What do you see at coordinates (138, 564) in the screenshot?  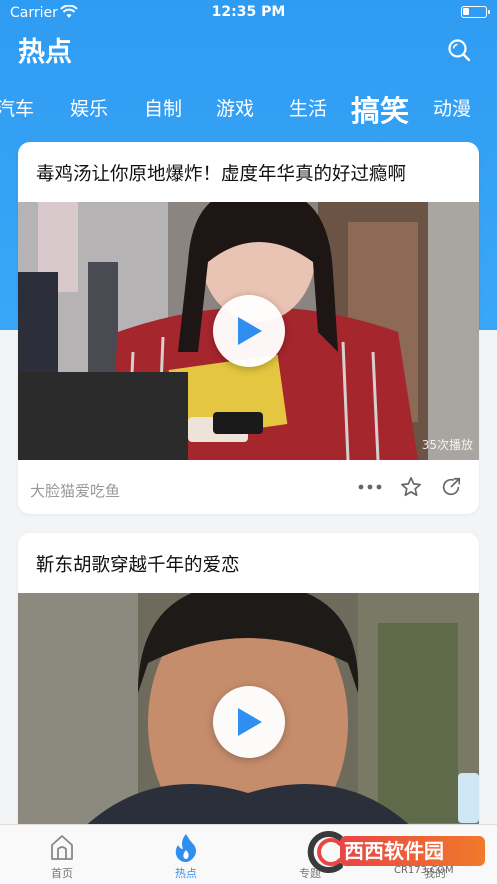 I see `video-title: 靳东胡歌穿越千年的爱恋` at bounding box center [138, 564].